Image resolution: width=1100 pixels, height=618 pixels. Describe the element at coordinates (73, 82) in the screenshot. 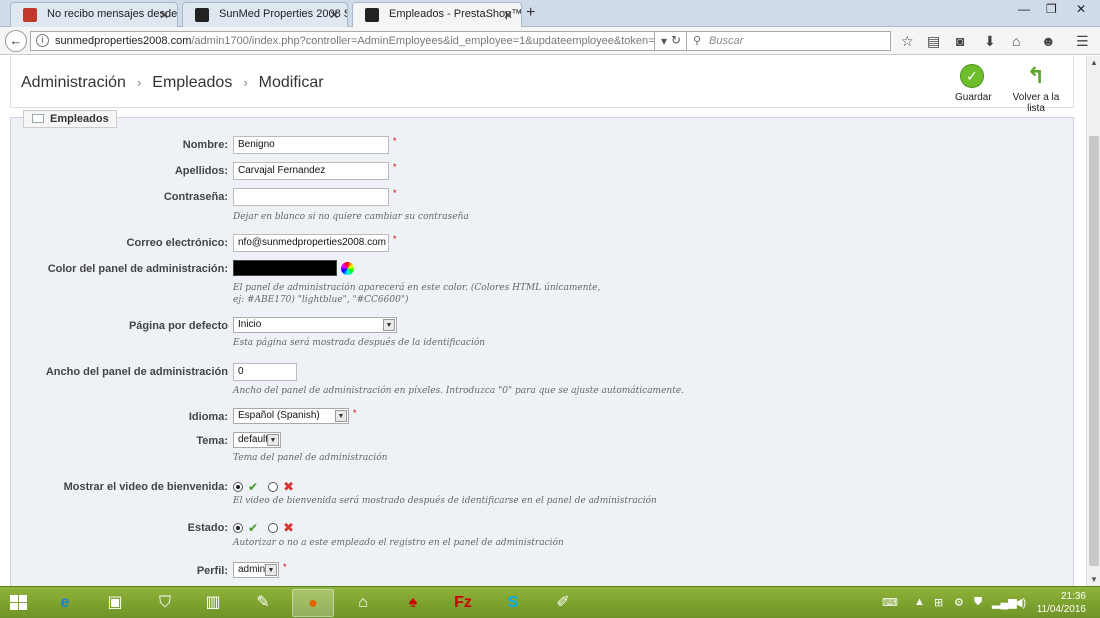

I see `breadcrumb-item: Administración` at that location.